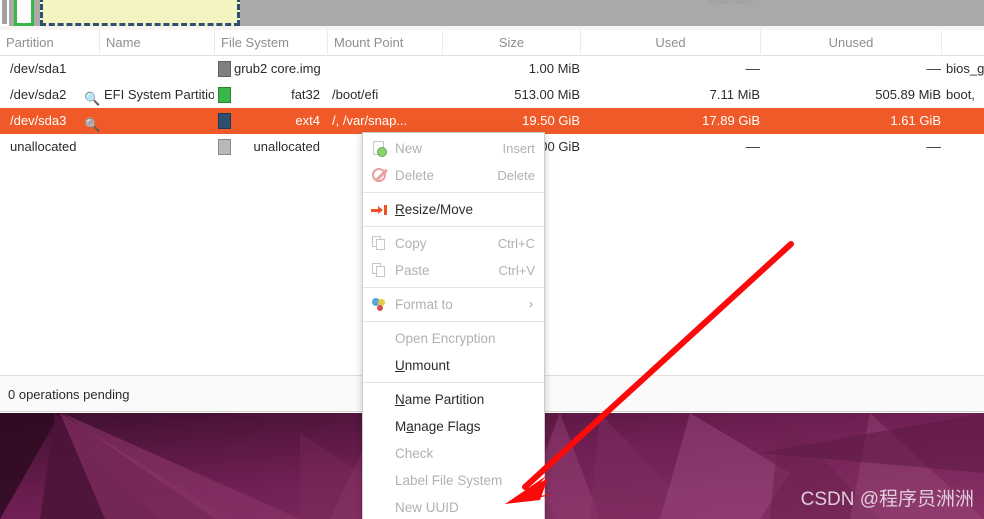 The height and width of the screenshot is (519, 984). What do you see at coordinates (4, 13) in the screenshot?
I see `graphic-segment-sda1` at bounding box center [4, 13].